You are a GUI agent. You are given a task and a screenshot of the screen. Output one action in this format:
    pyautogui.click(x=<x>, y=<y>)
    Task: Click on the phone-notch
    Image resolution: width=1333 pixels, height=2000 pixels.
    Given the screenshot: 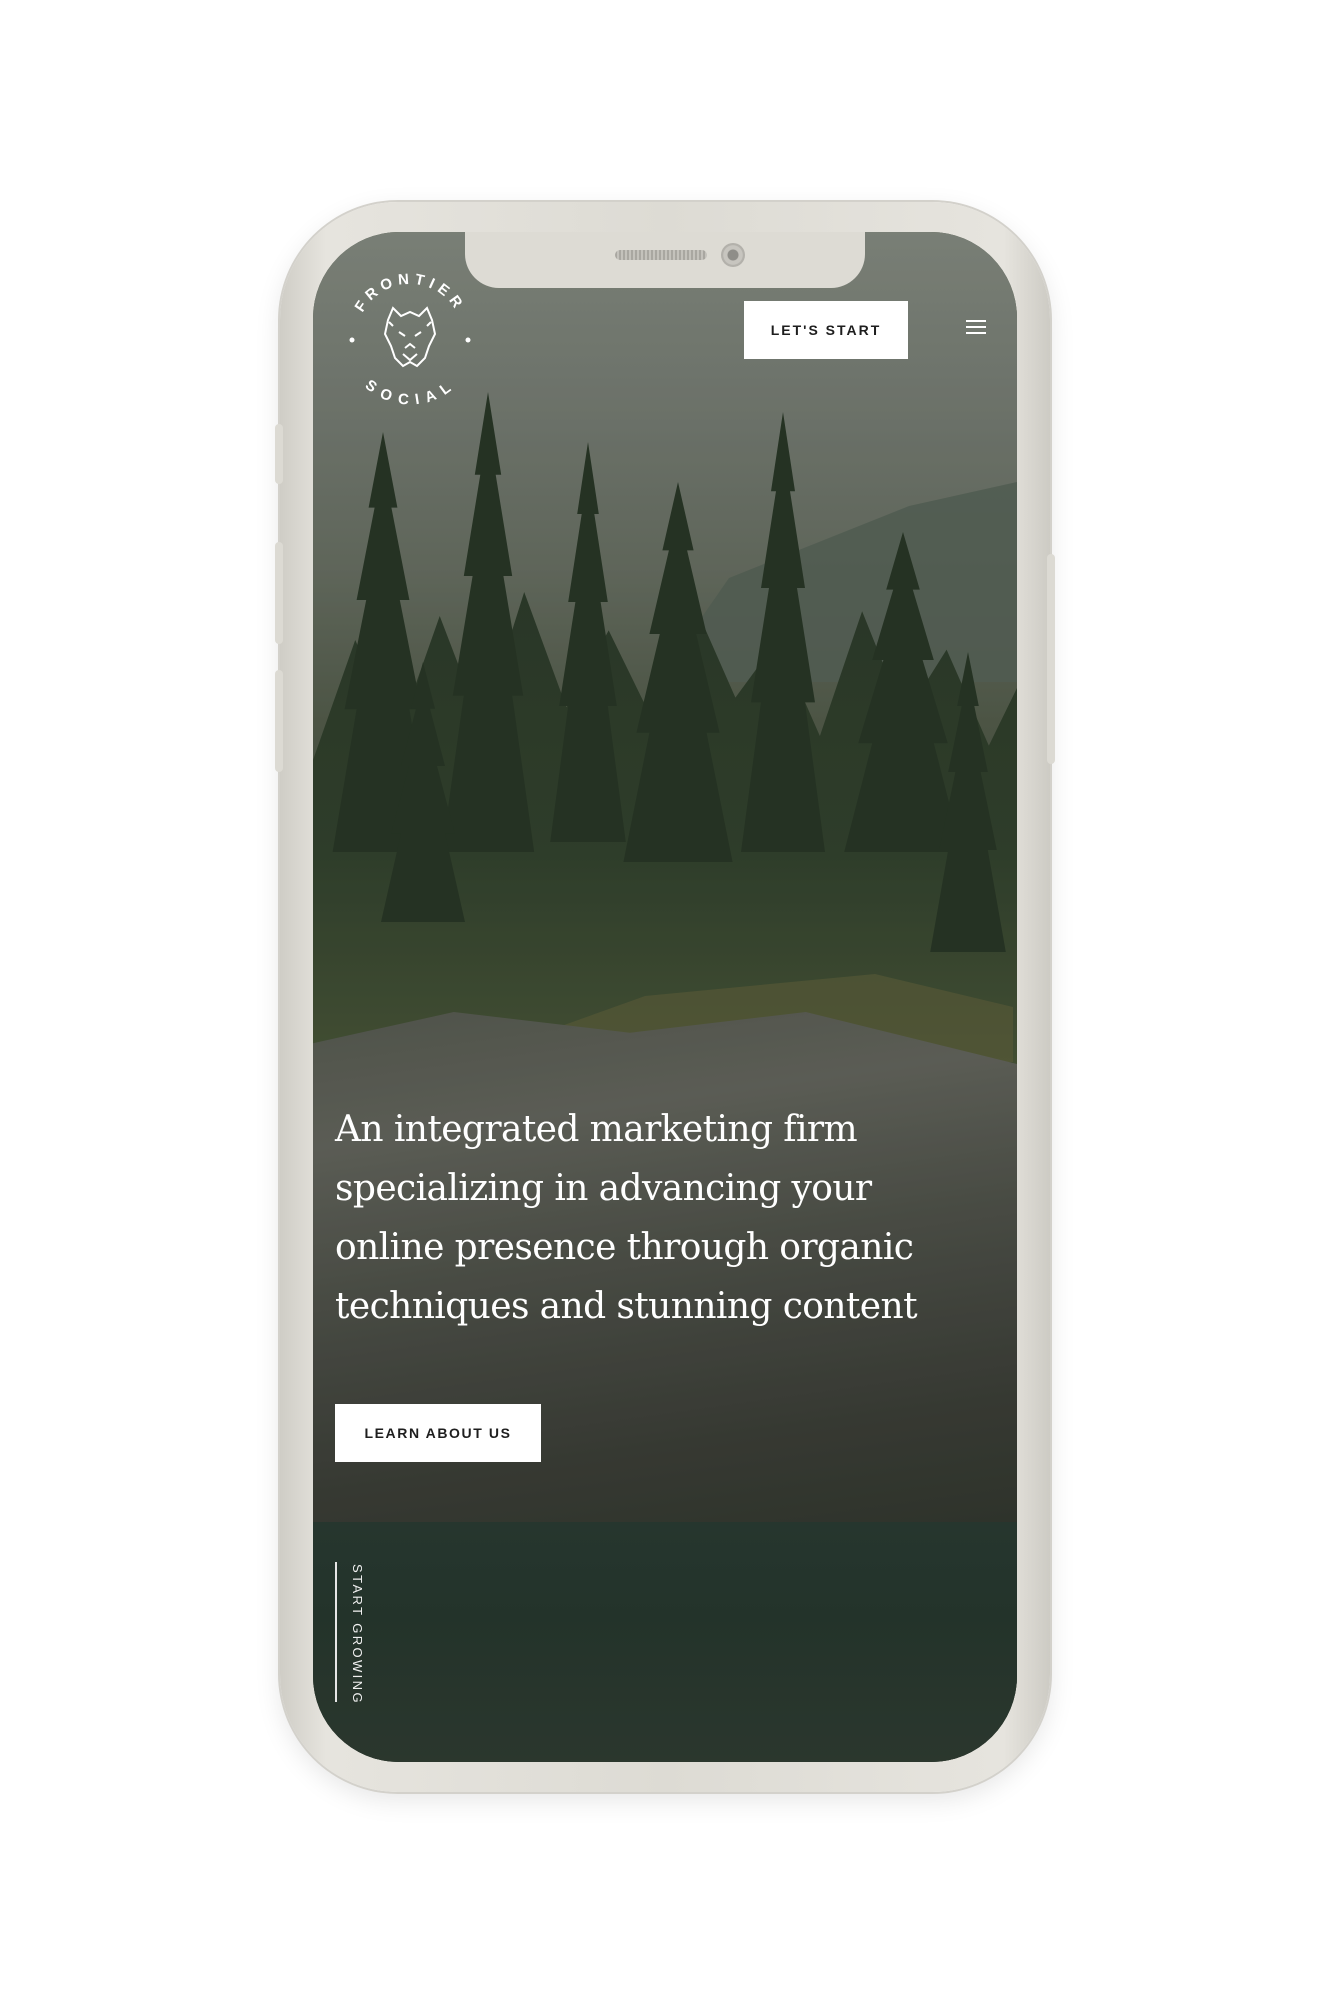 What is the action you would take?
    pyautogui.click(x=665, y=260)
    